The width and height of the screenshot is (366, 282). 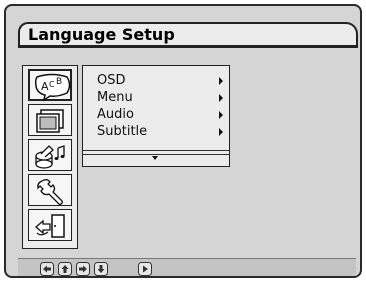 What do you see at coordinates (122, 131) in the screenshot?
I see `menu-item-label: Subtitle` at bounding box center [122, 131].